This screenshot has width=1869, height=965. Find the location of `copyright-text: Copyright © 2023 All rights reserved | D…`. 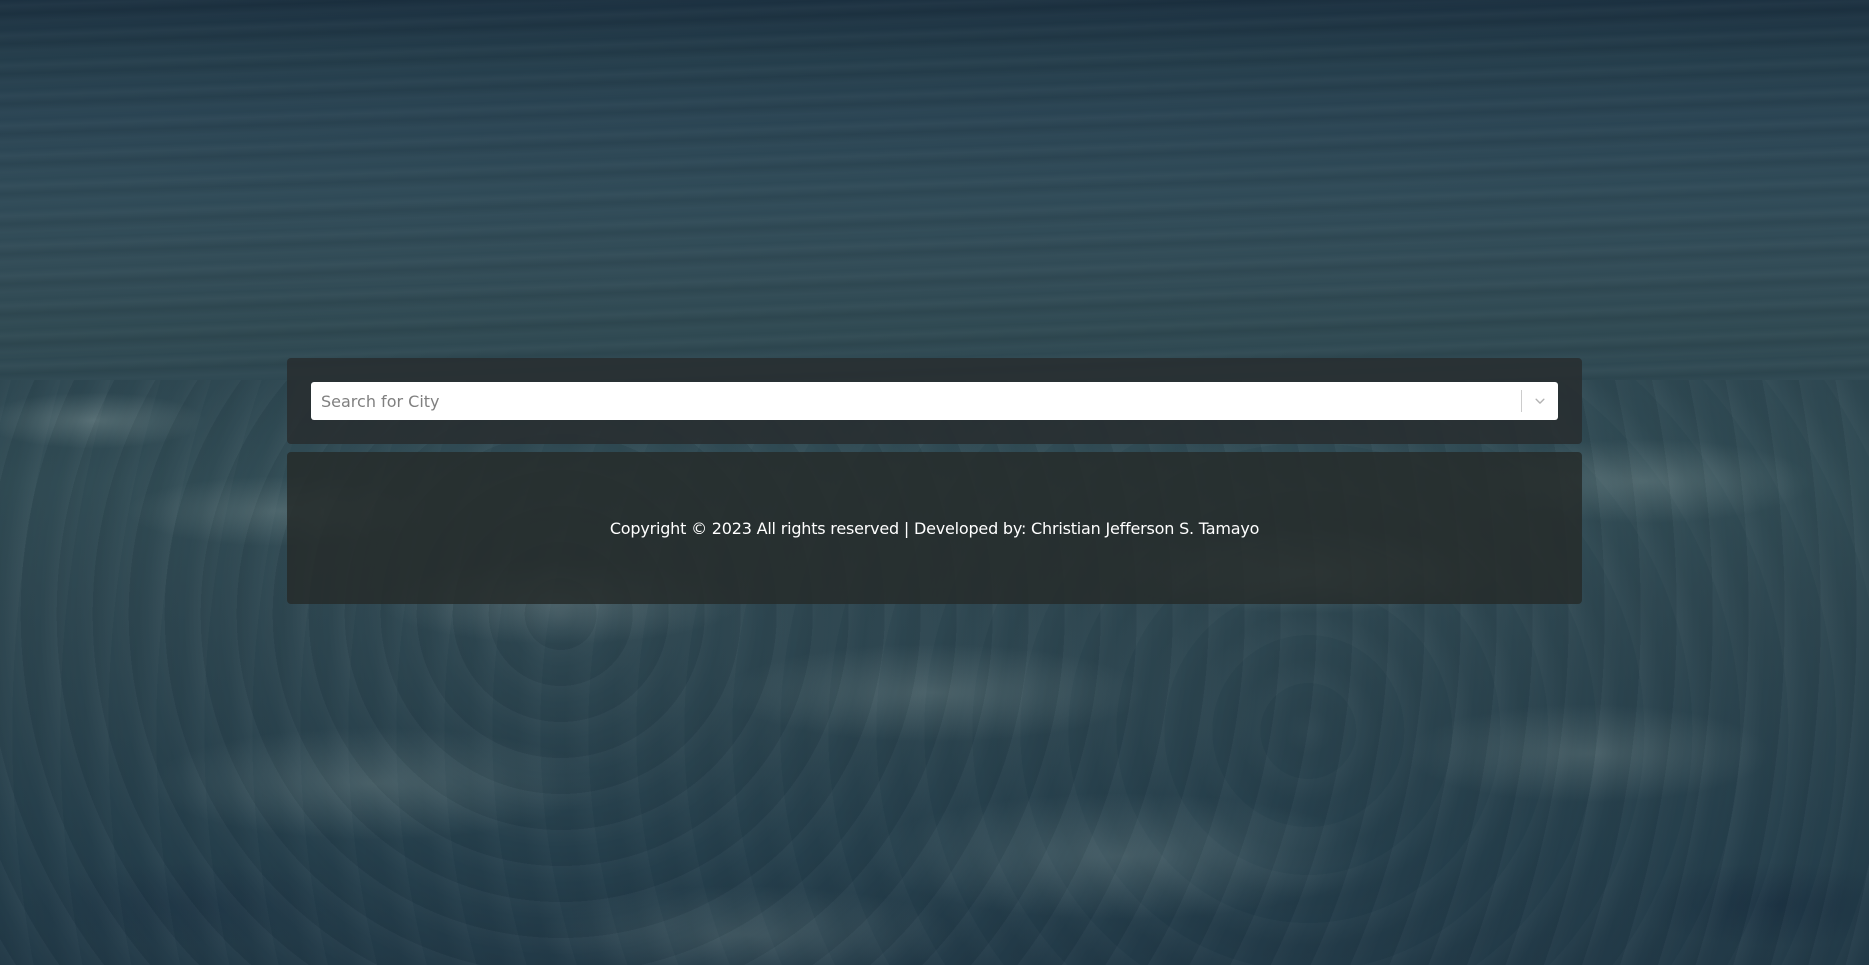

copyright-text: Copyright © 2023 All rights reserved | D… is located at coordinates (934, 528).